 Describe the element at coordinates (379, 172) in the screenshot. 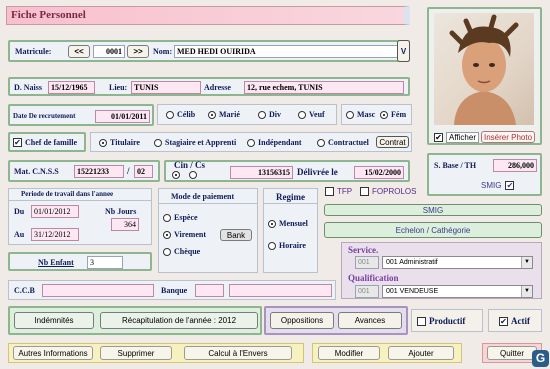

I see `delivree-field: 15/02/2000` at that location.